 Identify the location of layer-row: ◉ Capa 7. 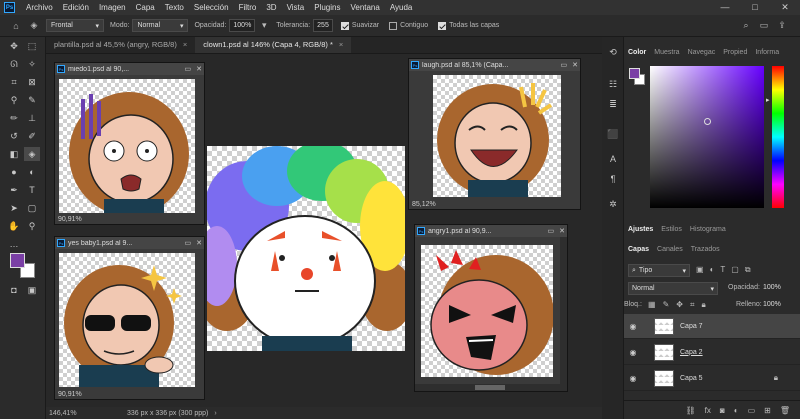
(712, 326).